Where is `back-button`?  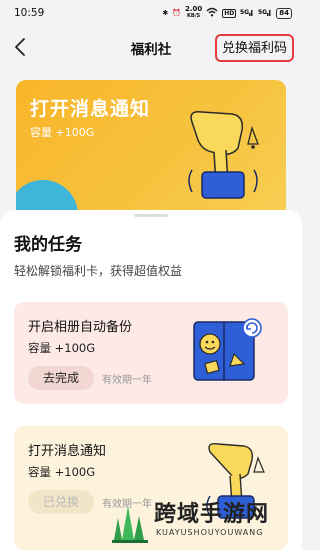 back-button is located at coordinates (24, 48).